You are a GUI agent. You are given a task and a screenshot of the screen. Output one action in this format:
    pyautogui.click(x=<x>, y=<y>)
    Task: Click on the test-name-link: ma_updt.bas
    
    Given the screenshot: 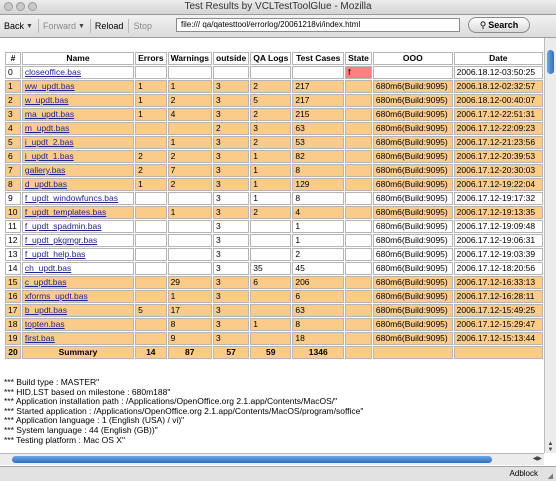 What is the action you would take?
    pyautogui.click(x=78, y=114)
    